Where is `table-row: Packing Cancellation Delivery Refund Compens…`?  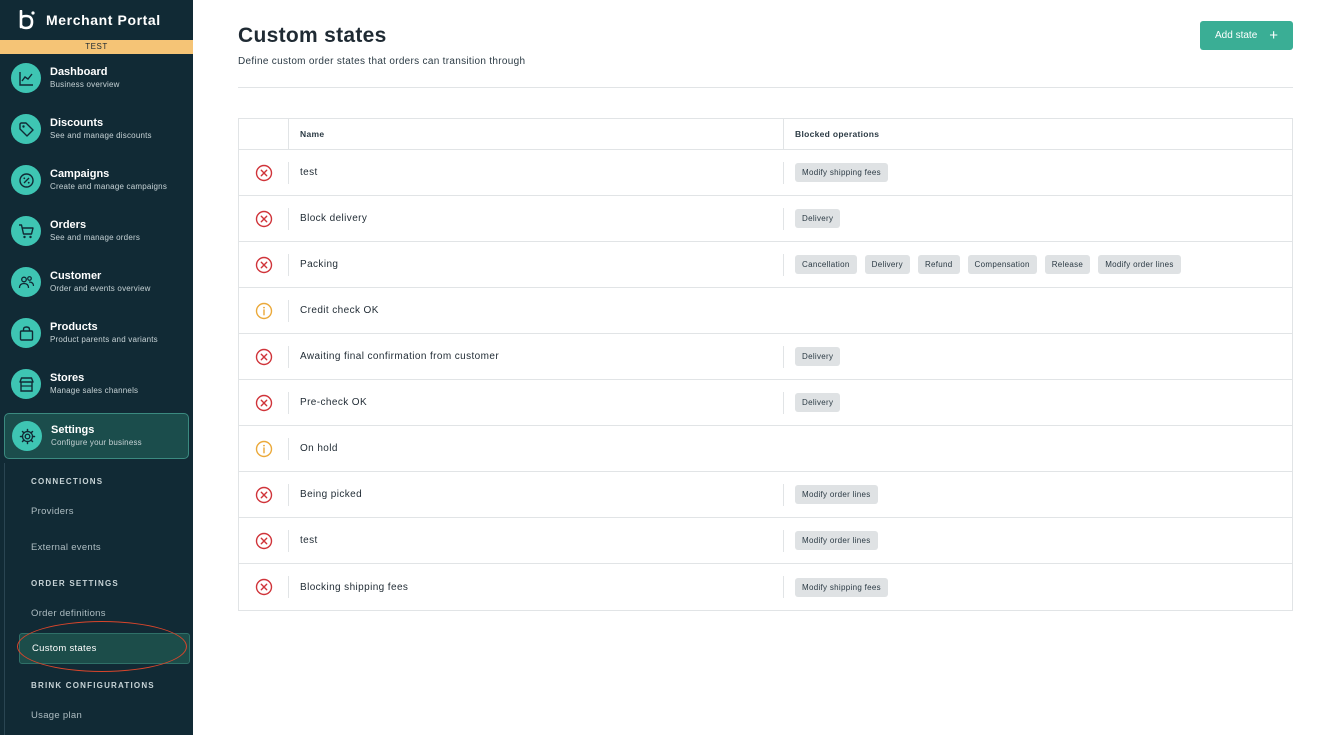 table-row: Packing Cancellation Delivery Refund Compens… is located at coordinates (765, 265).